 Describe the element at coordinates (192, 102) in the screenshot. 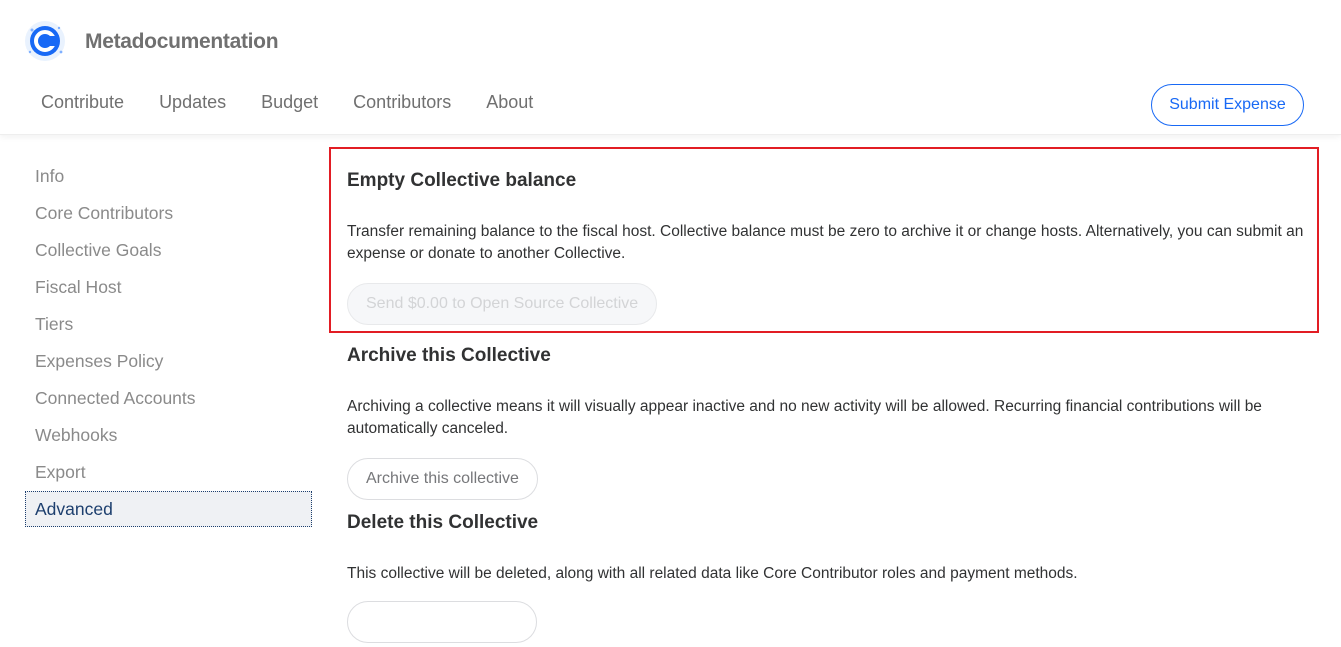

I see `nav-updates: Updates` at that location.